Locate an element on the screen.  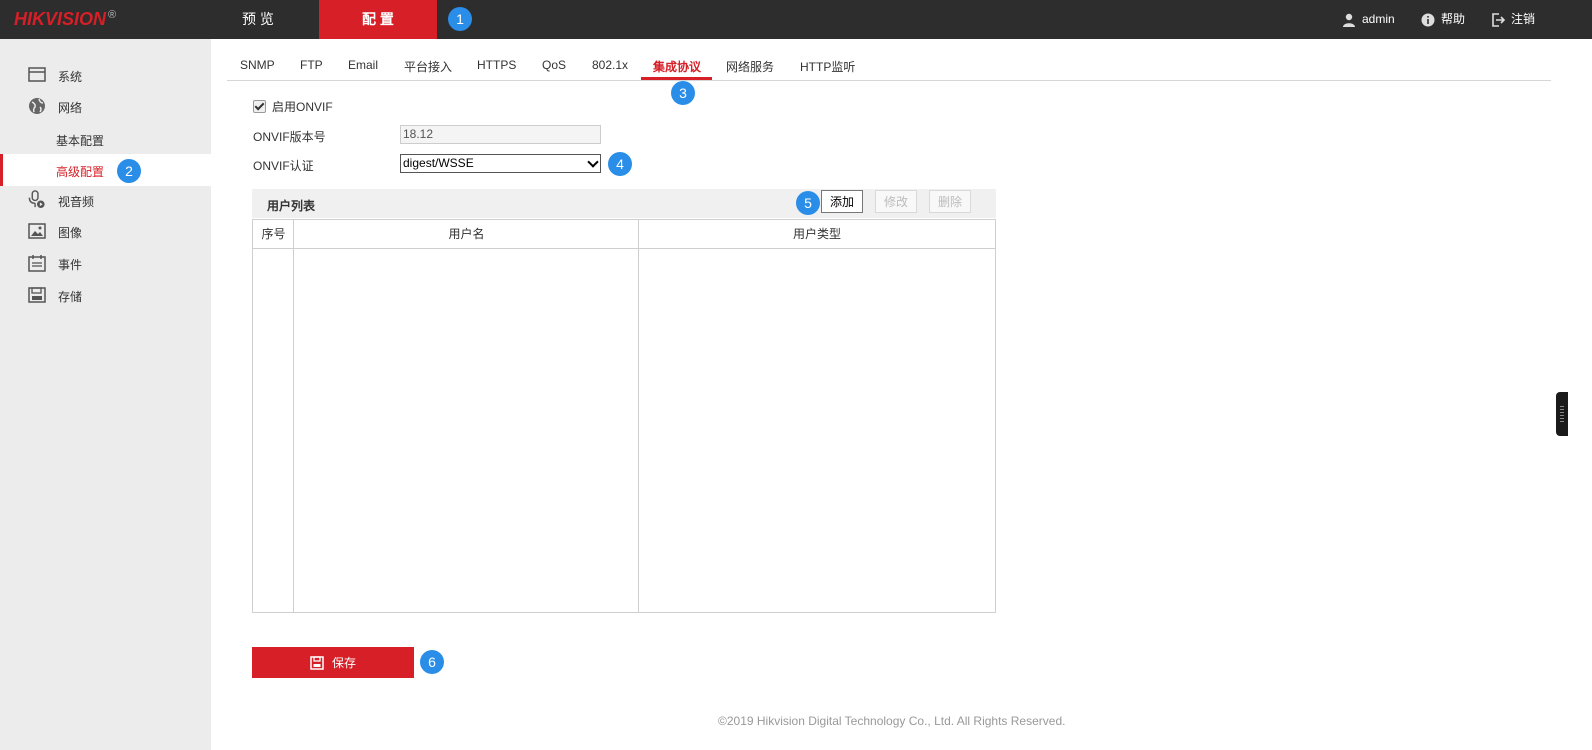
tab-email: Email is located at coordinates (363, 65).